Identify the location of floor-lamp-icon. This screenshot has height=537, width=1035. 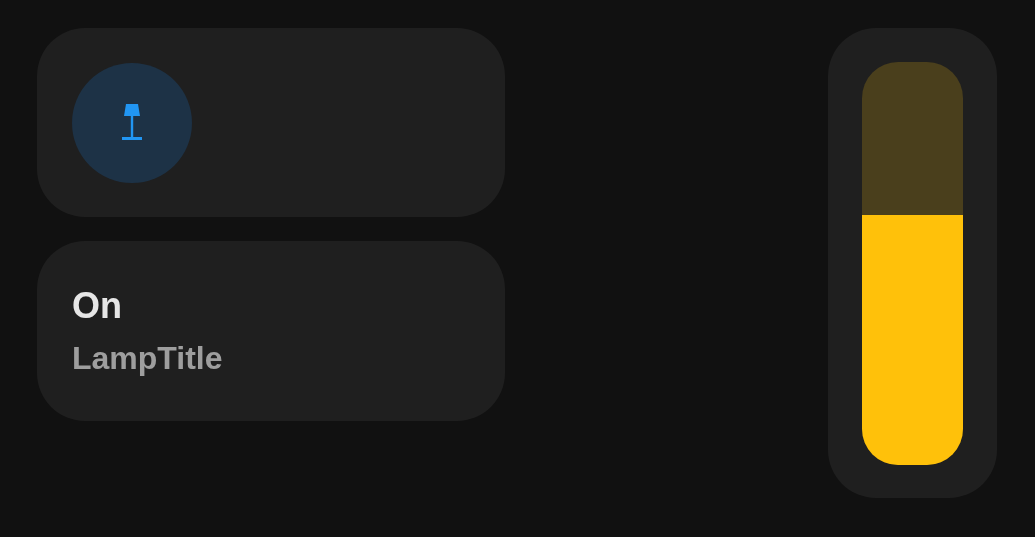
(132, 122).